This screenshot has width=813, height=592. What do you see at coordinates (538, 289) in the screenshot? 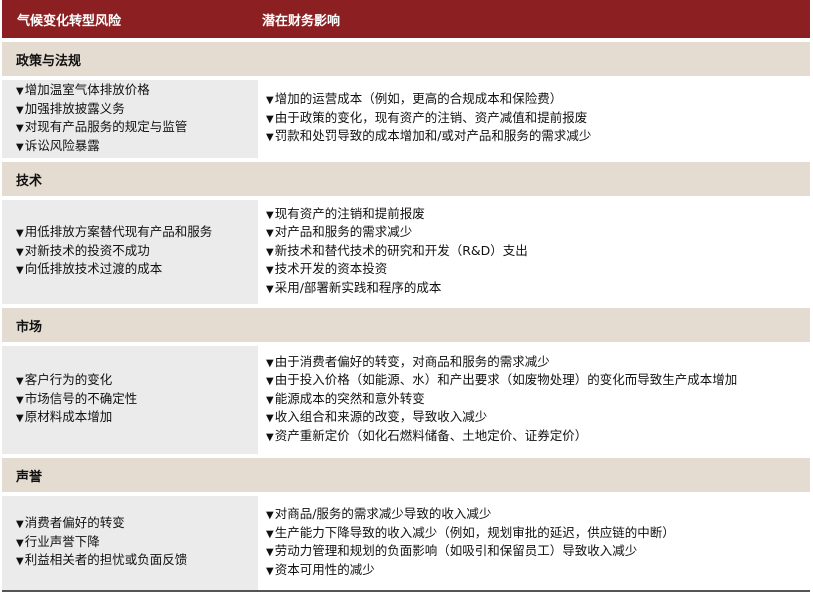
I see `impact-item: ▼采用/部署新实践和程序的成本` at bounding box center [538, 289].